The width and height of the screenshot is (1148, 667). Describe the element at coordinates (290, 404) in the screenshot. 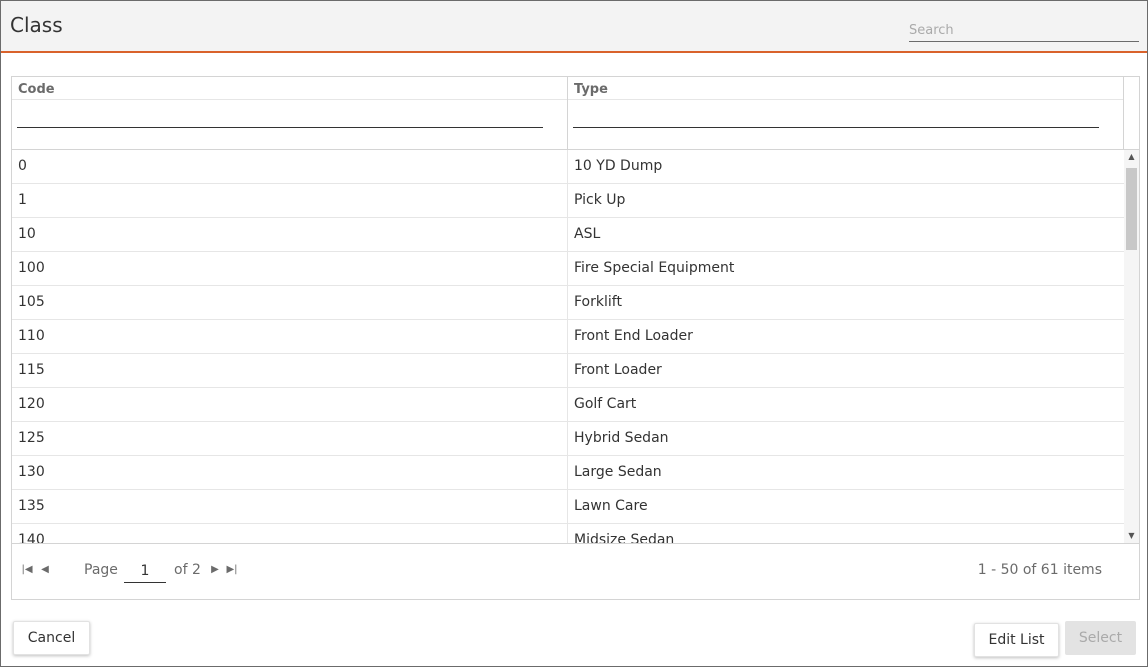

I see `code-cell: 120` at that location.